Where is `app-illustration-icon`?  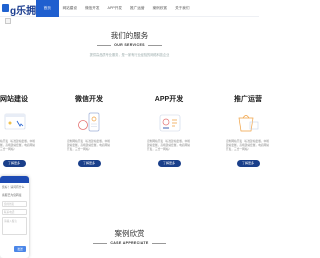 app-illustration-icon is located at coordinates (169, 123).